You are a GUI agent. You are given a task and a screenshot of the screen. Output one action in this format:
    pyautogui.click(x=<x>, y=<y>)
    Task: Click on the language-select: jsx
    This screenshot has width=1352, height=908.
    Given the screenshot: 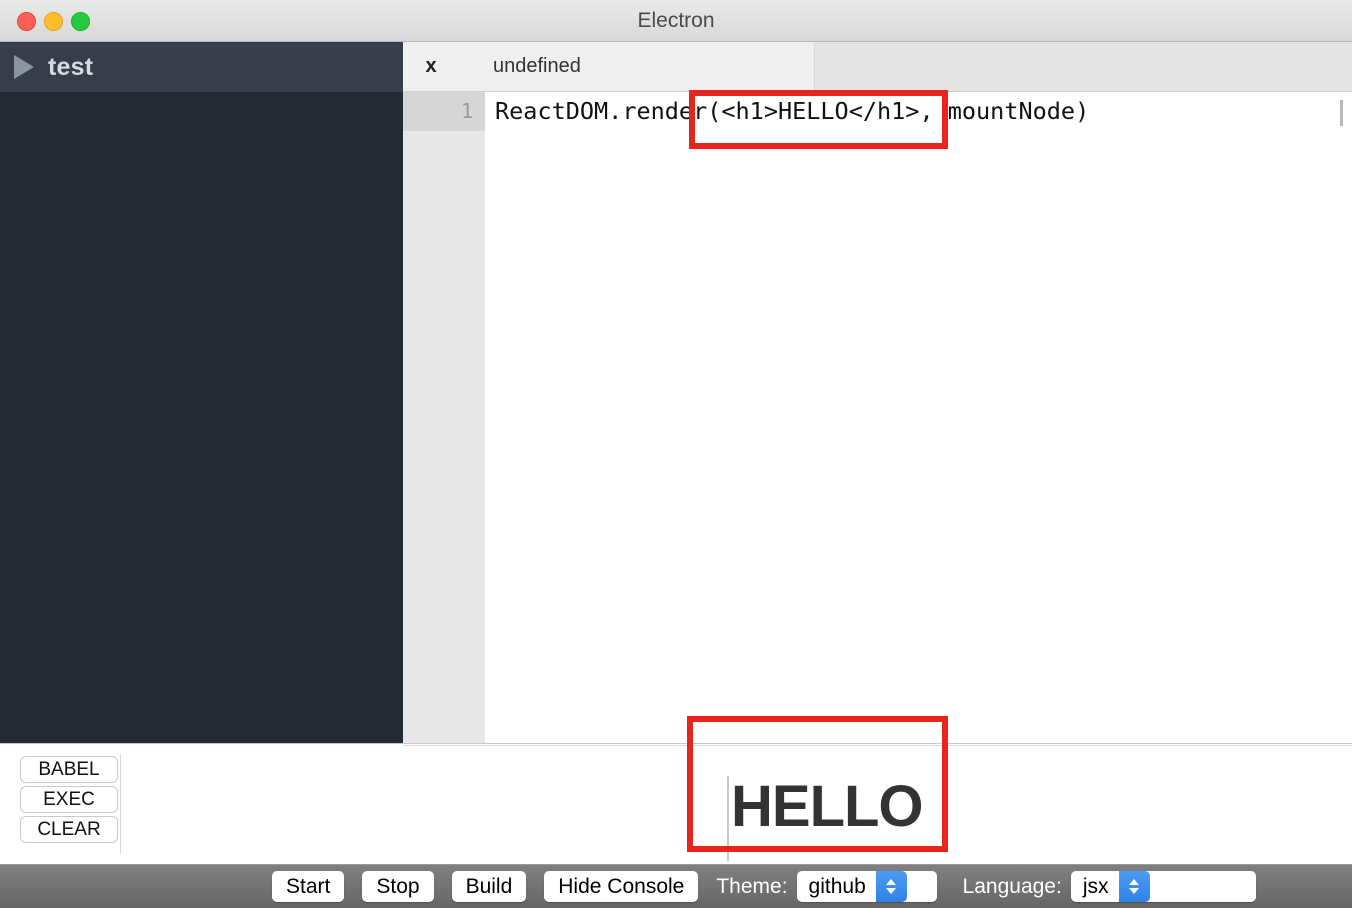 What is the action you would take?
    pyautogui.click(x=1163, y=886)
    